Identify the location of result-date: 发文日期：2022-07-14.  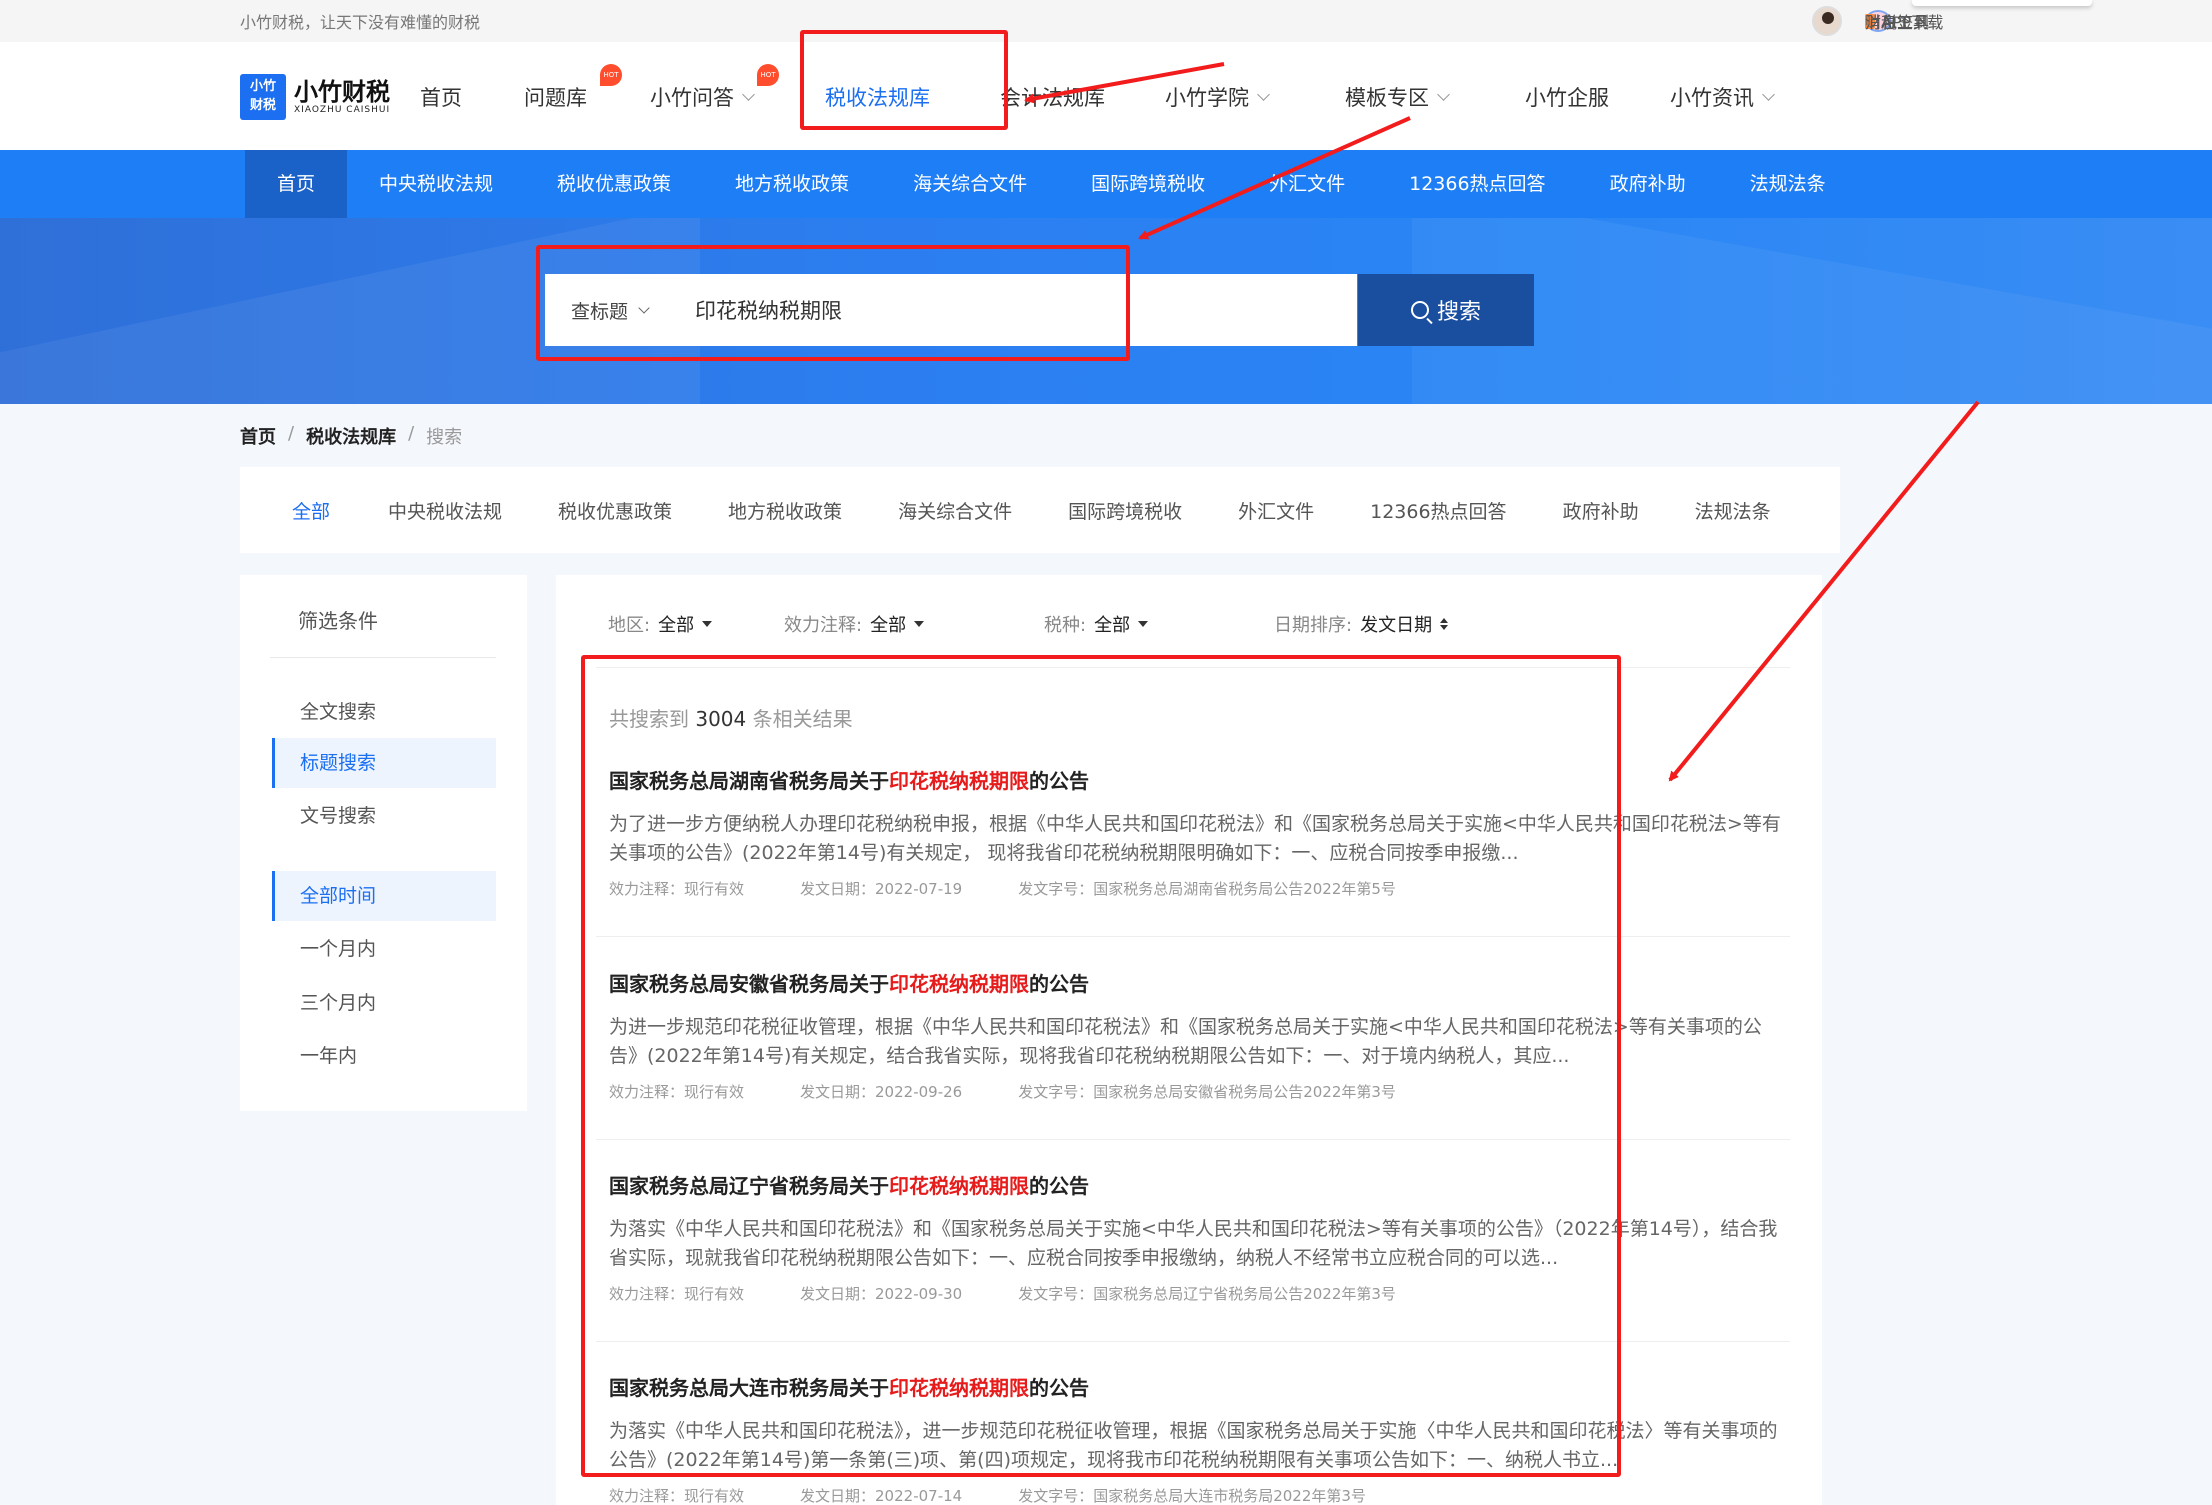
(881, 1496).